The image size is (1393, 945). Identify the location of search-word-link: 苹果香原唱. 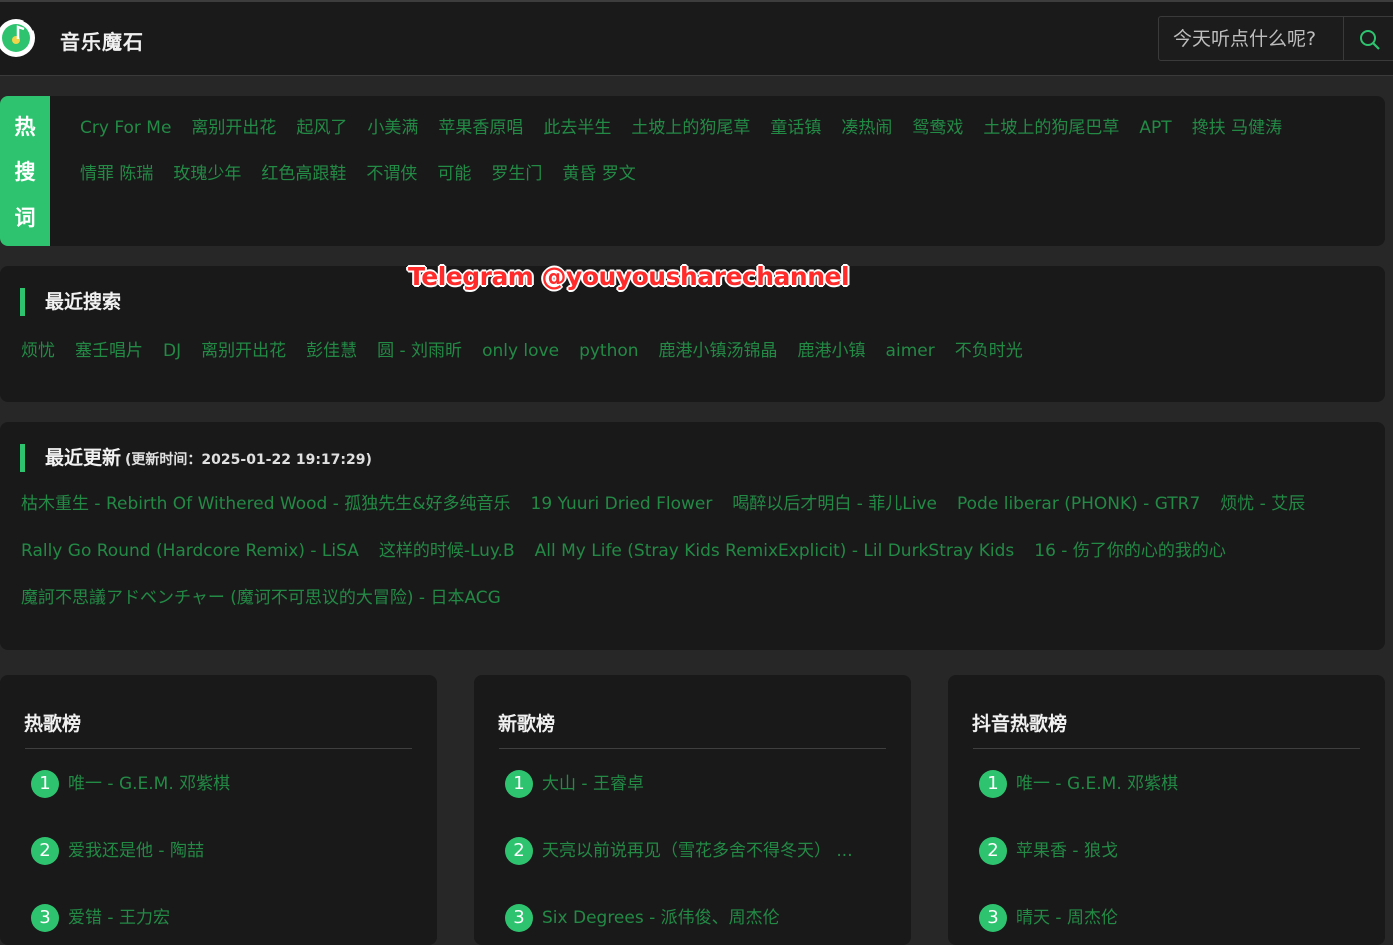
(480, 137).